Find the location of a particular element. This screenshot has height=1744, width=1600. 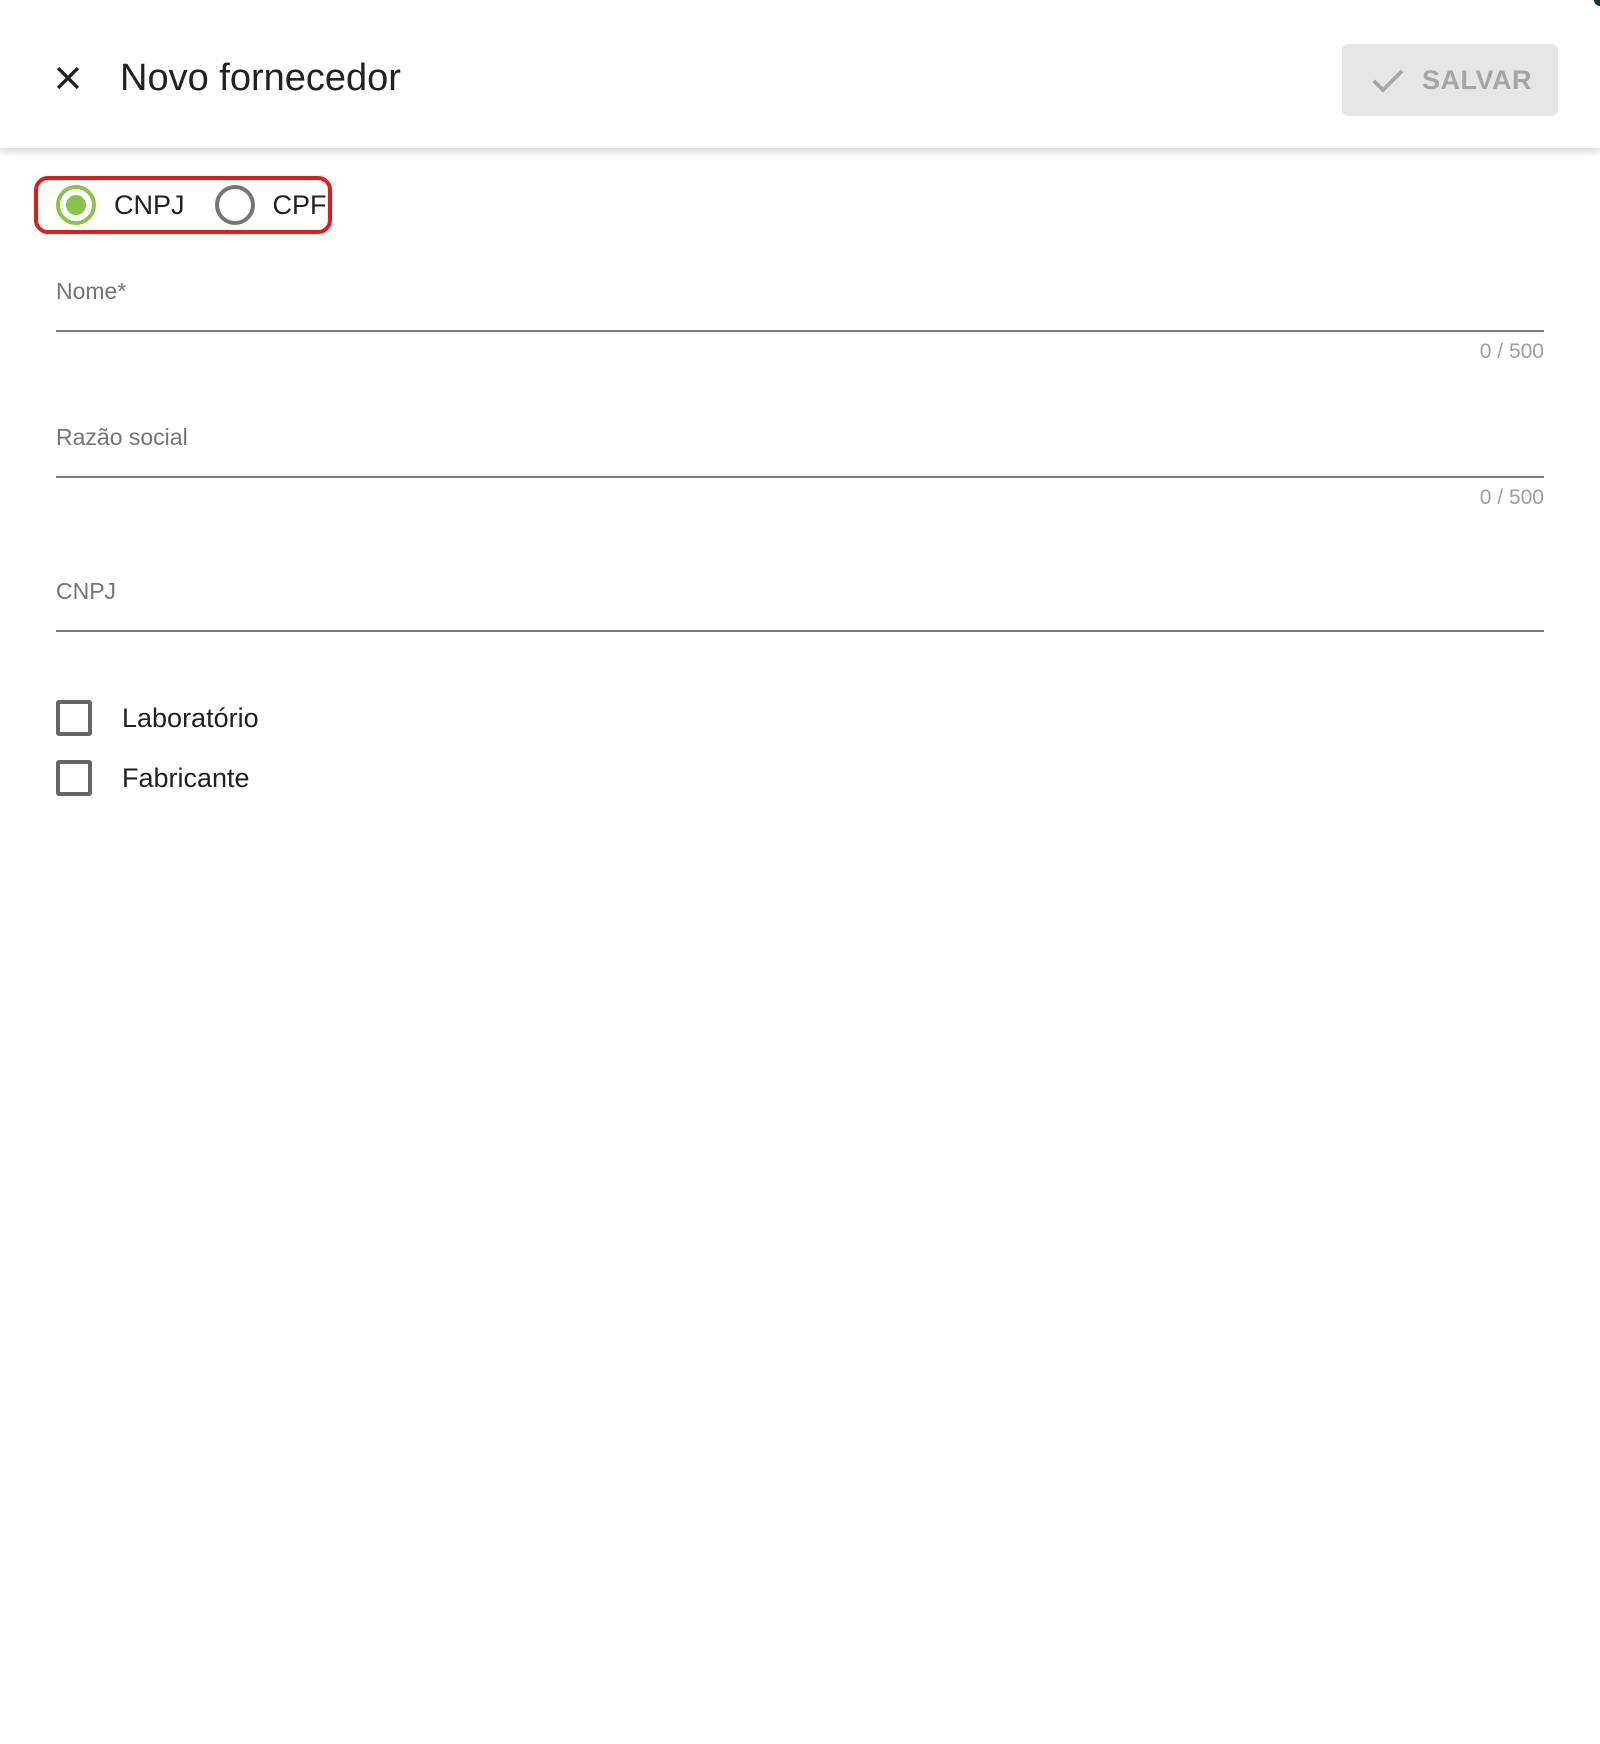

radio-option-cpf: CPF is located at coordinates (270, 205).